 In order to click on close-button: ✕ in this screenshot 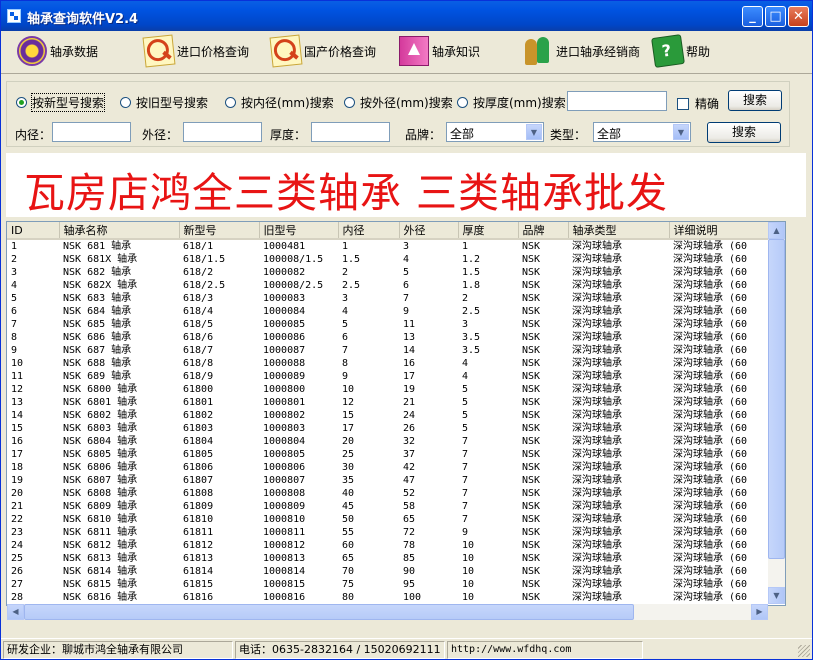, I will do `click(798, 16)`.